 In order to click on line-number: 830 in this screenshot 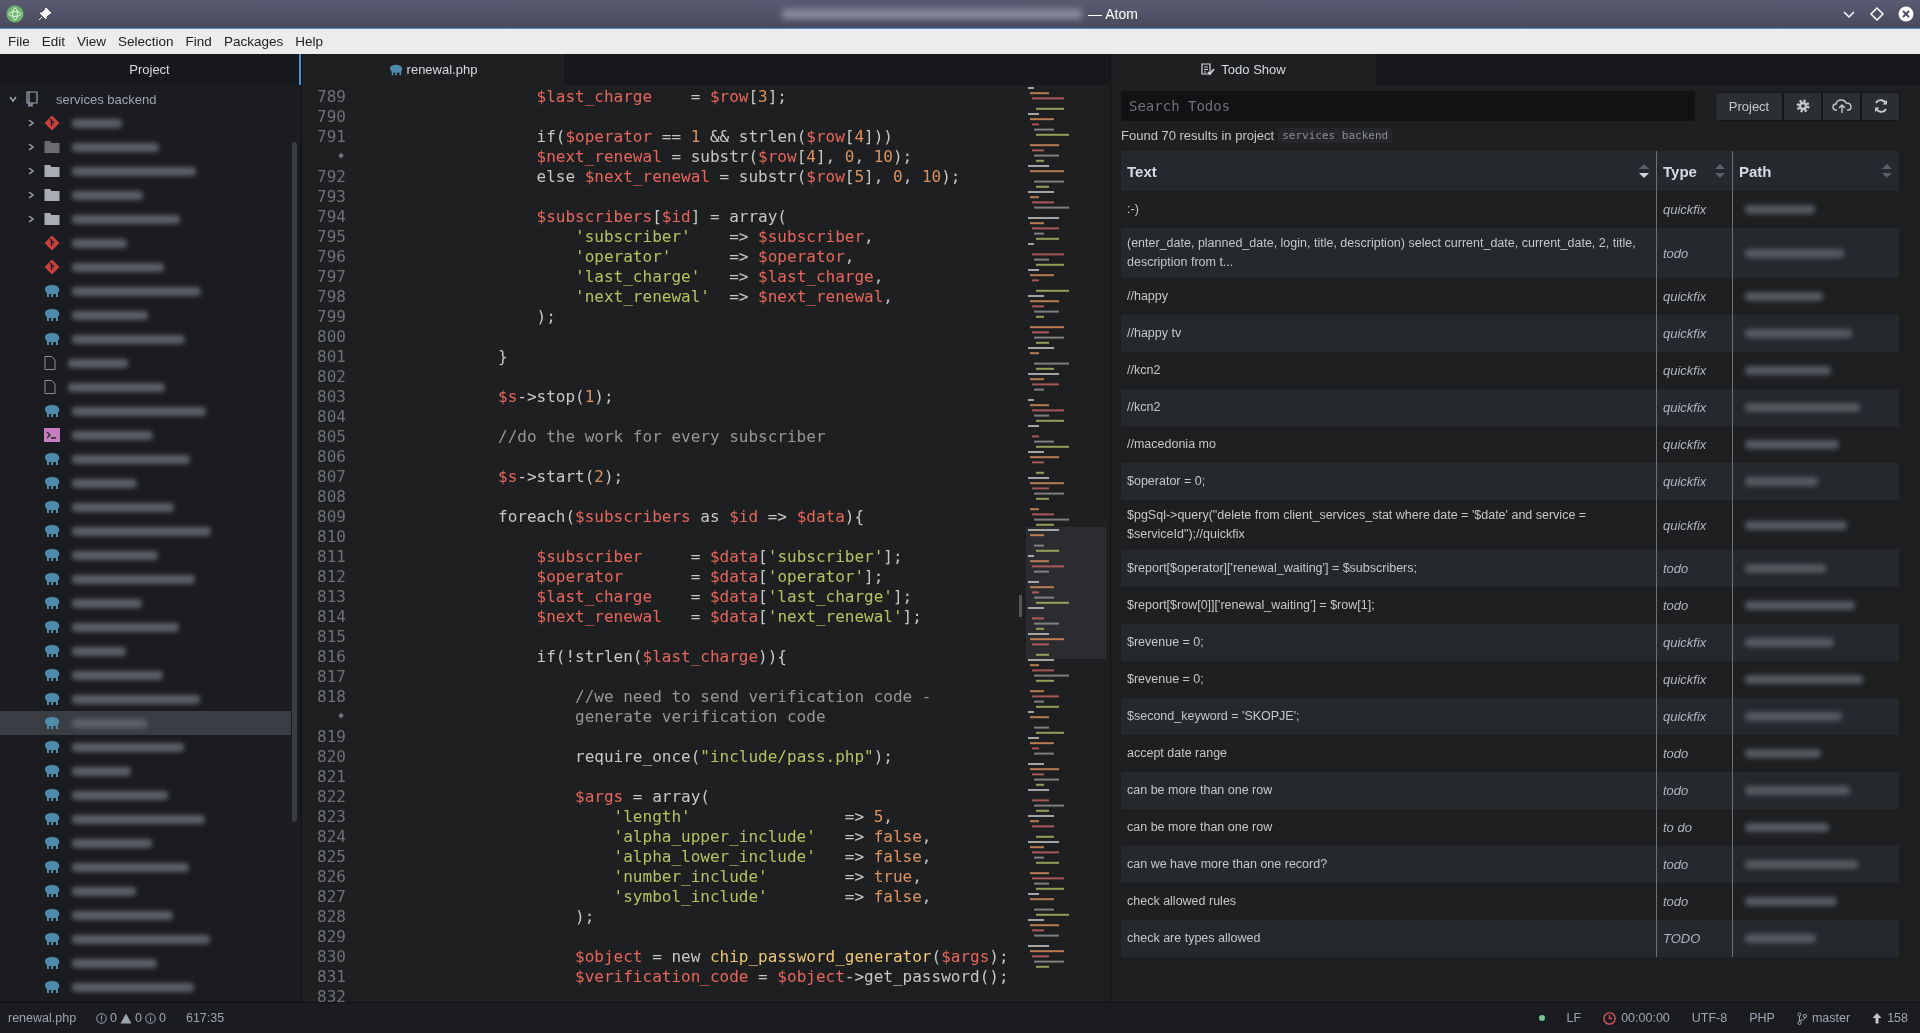, I will do `click(331, 956)`.